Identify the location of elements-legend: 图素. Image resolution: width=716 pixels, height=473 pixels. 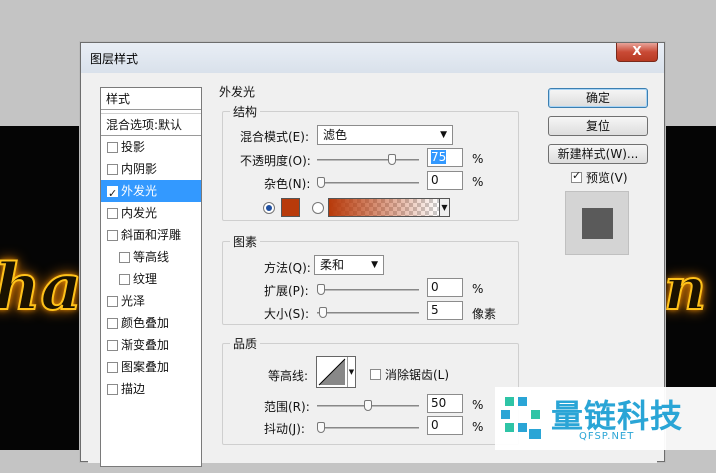
(245, 242).